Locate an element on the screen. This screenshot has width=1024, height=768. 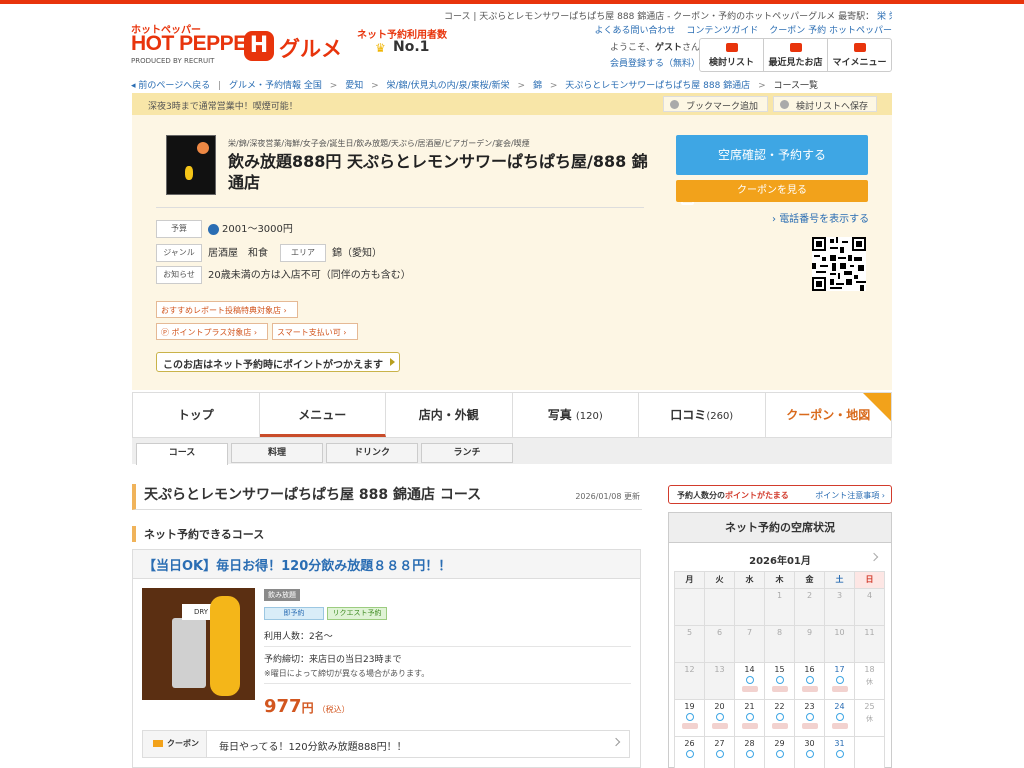
user-buttons: 検討リスト 最近見たお店 マイメニュー is located at coordinates (795, 55).